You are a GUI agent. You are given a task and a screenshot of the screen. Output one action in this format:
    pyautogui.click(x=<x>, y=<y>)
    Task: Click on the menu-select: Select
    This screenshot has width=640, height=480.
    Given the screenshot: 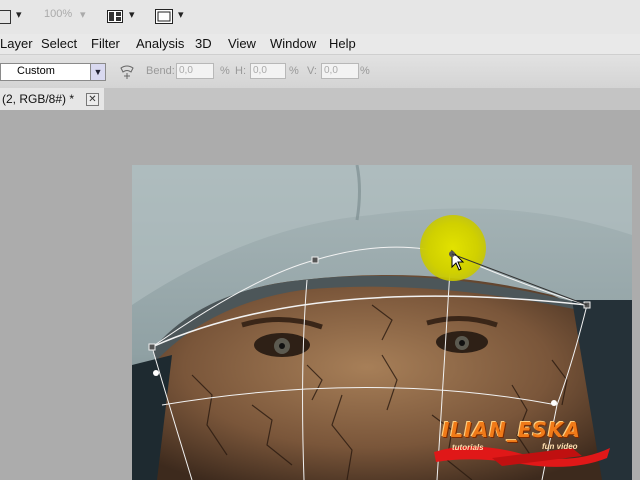 What is the action you would take?
    pyautogui.click(x=59, y=43)
    